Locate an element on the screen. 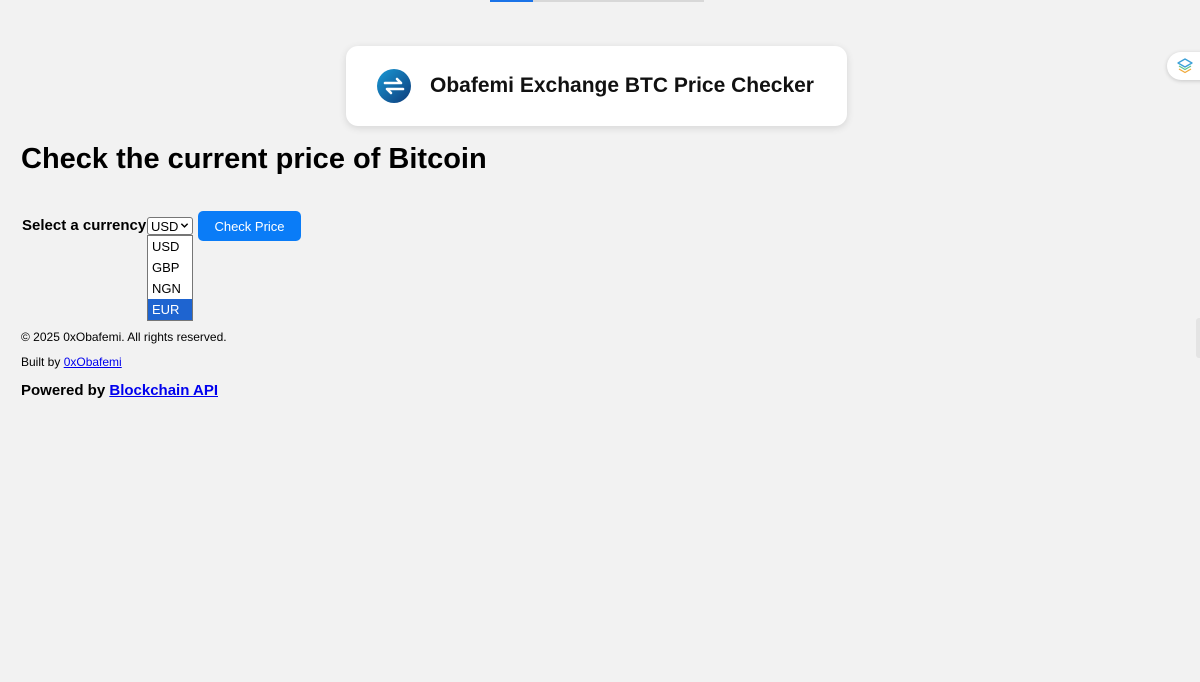  chevron-down-icon is located at coordinates (184, 225).